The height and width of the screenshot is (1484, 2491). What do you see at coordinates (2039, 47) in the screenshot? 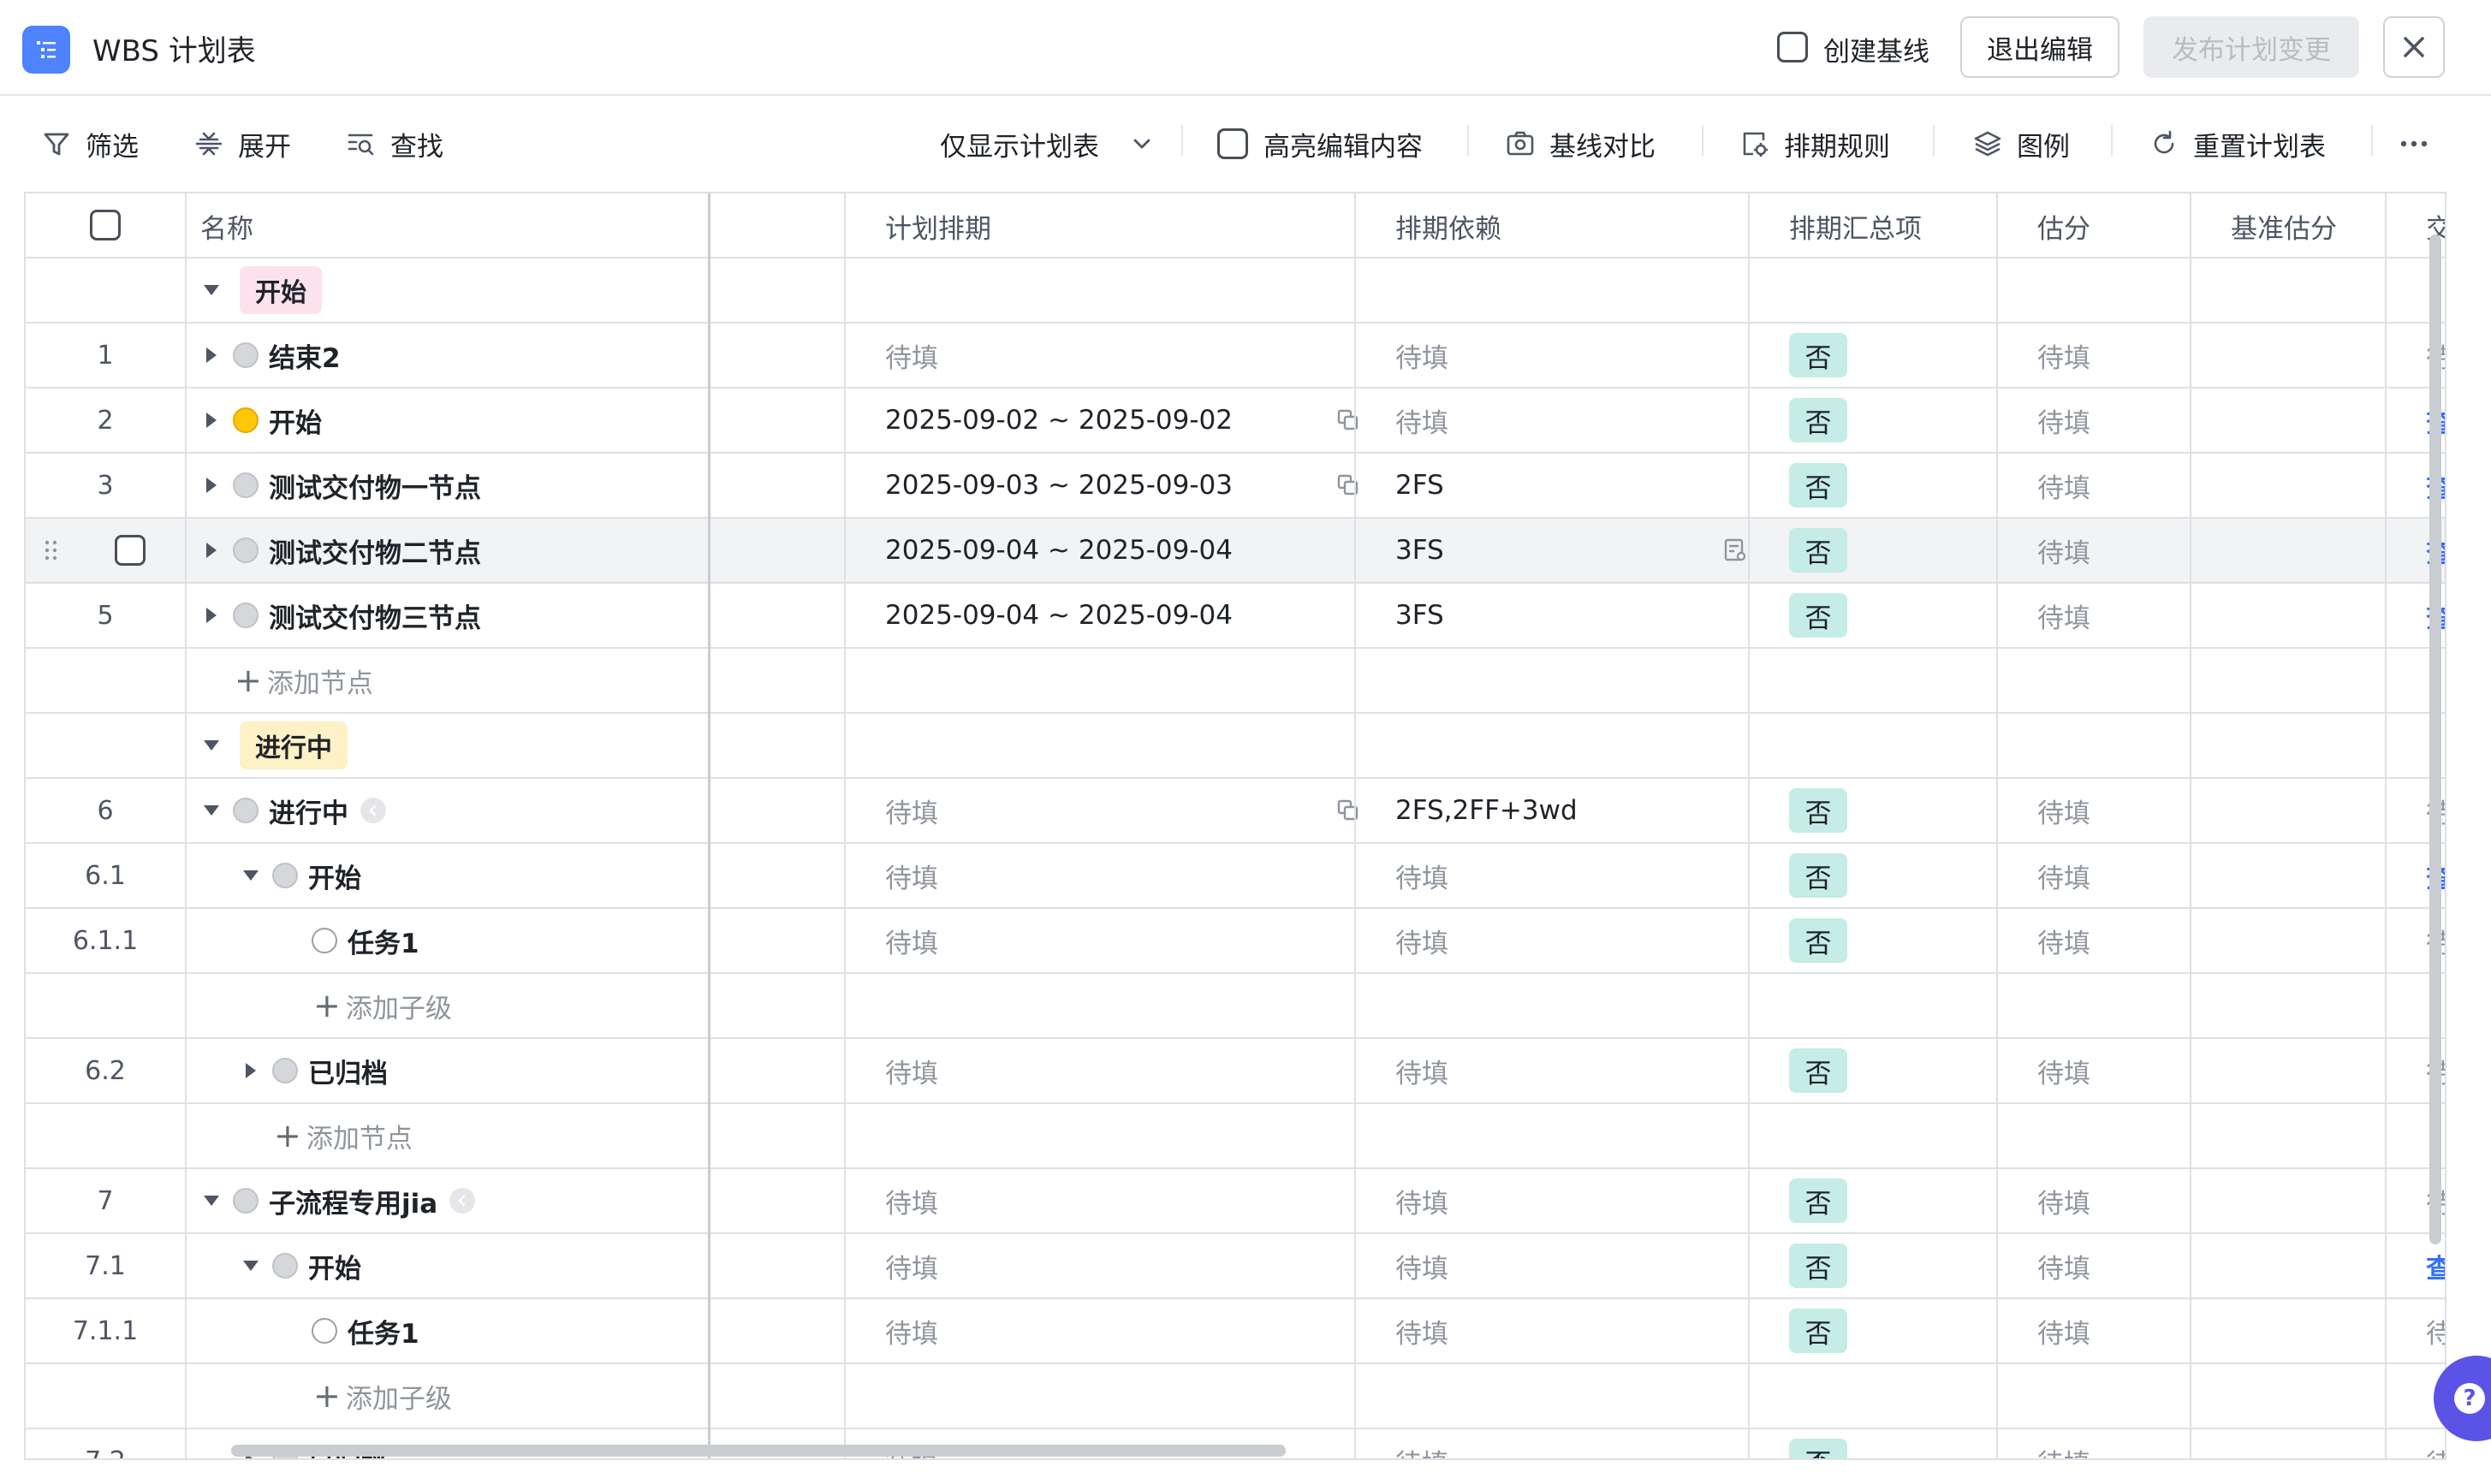
I see `exit-edit-button: 退出编辑` at bounding box center [2039, 47].